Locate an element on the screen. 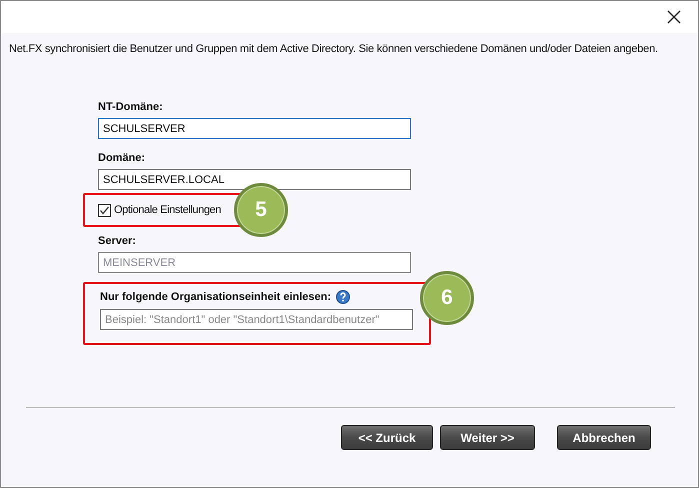 This screenshot has height=488, width=699. intro-text: Net.FX synchronisiert die Benutzer und Gruppen mit dem Active Directory. Sie können verschiedene Domänen und/oder Dateien angeben. is located at coordinates (334, 49).